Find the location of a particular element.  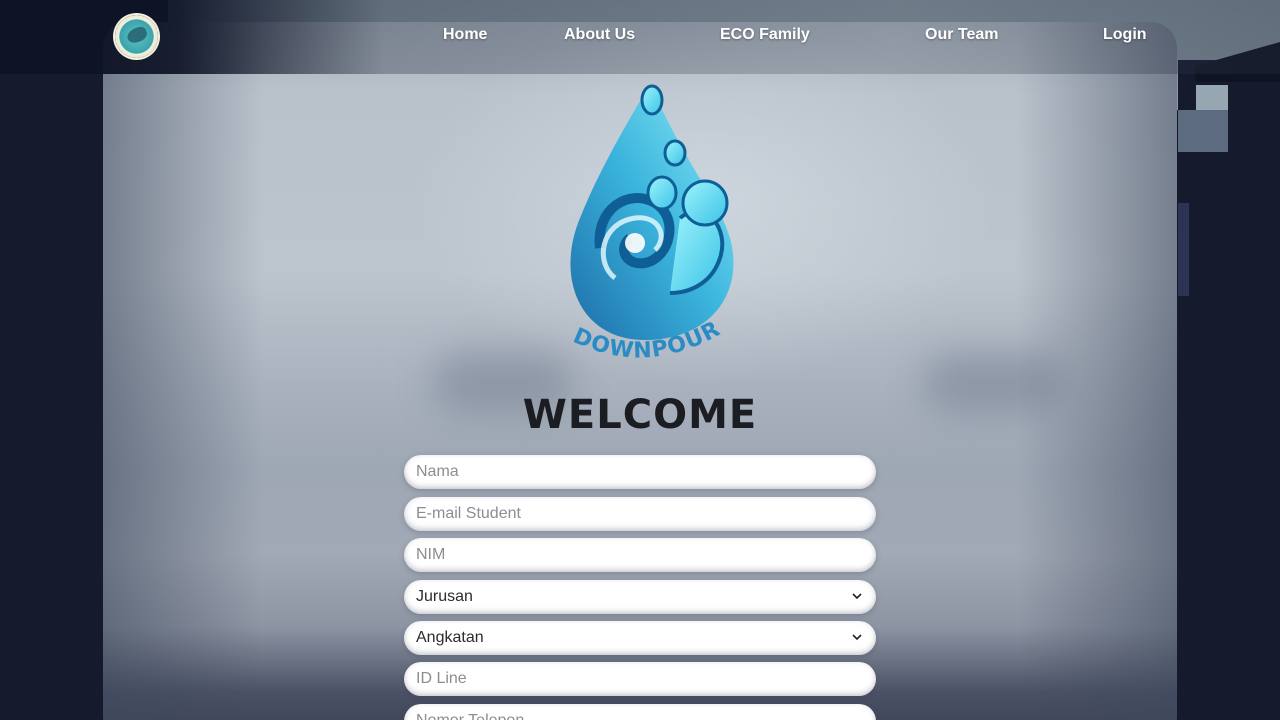

navbar is located at coordinates (640, 37).